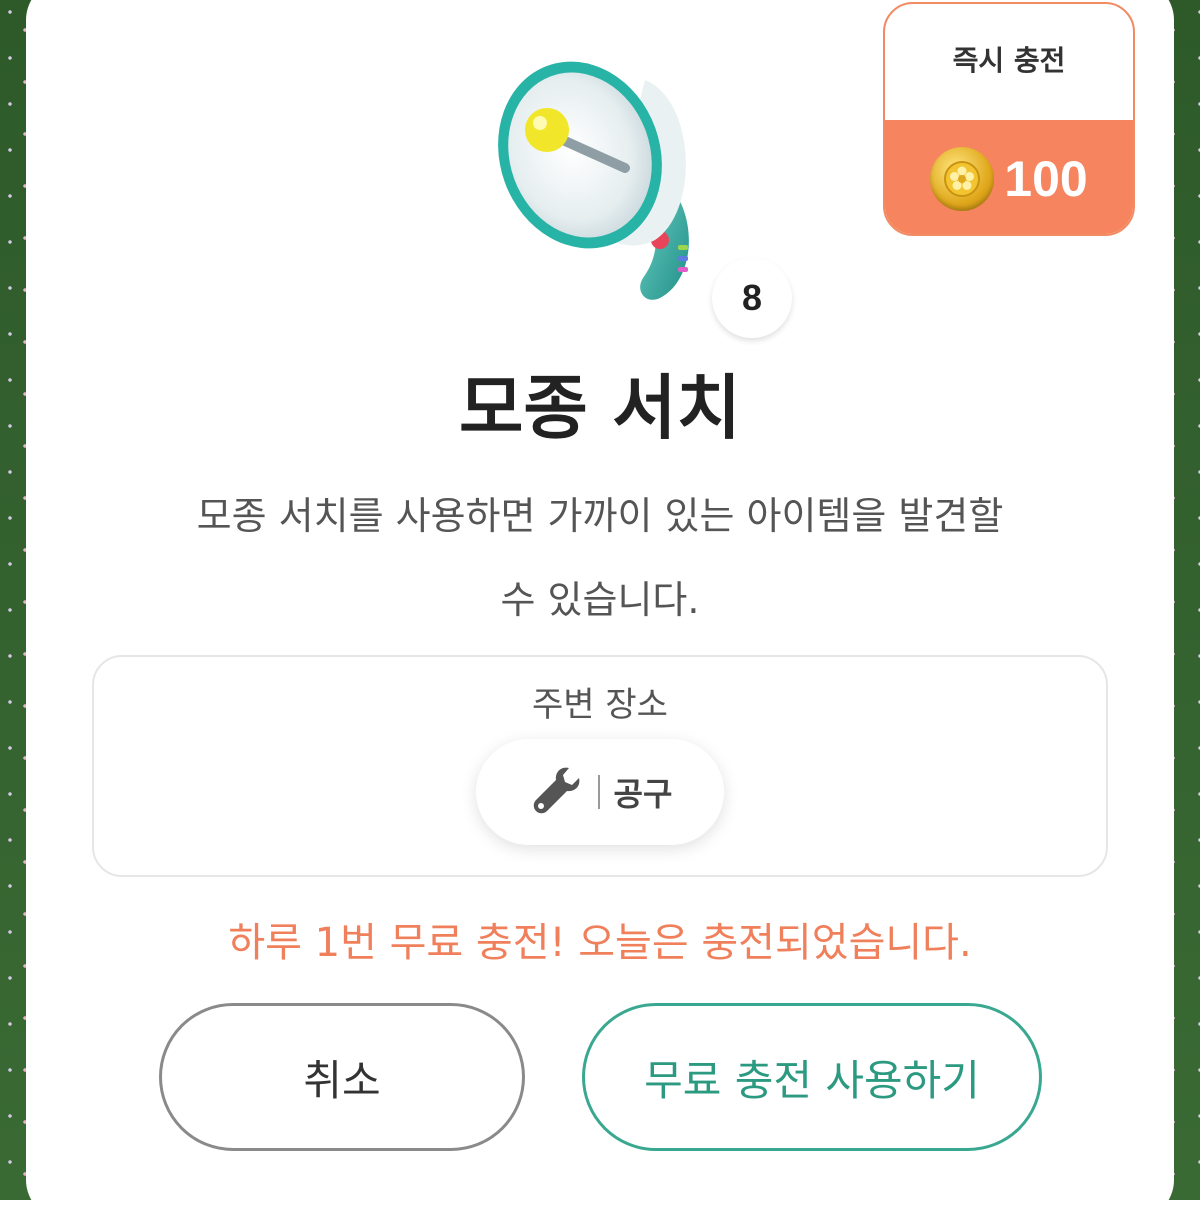  What do you see at coordinates (600, 600) in the screenshot?
I see `item-description-line: 수 있습니다.` at bounding box center [600, 600].